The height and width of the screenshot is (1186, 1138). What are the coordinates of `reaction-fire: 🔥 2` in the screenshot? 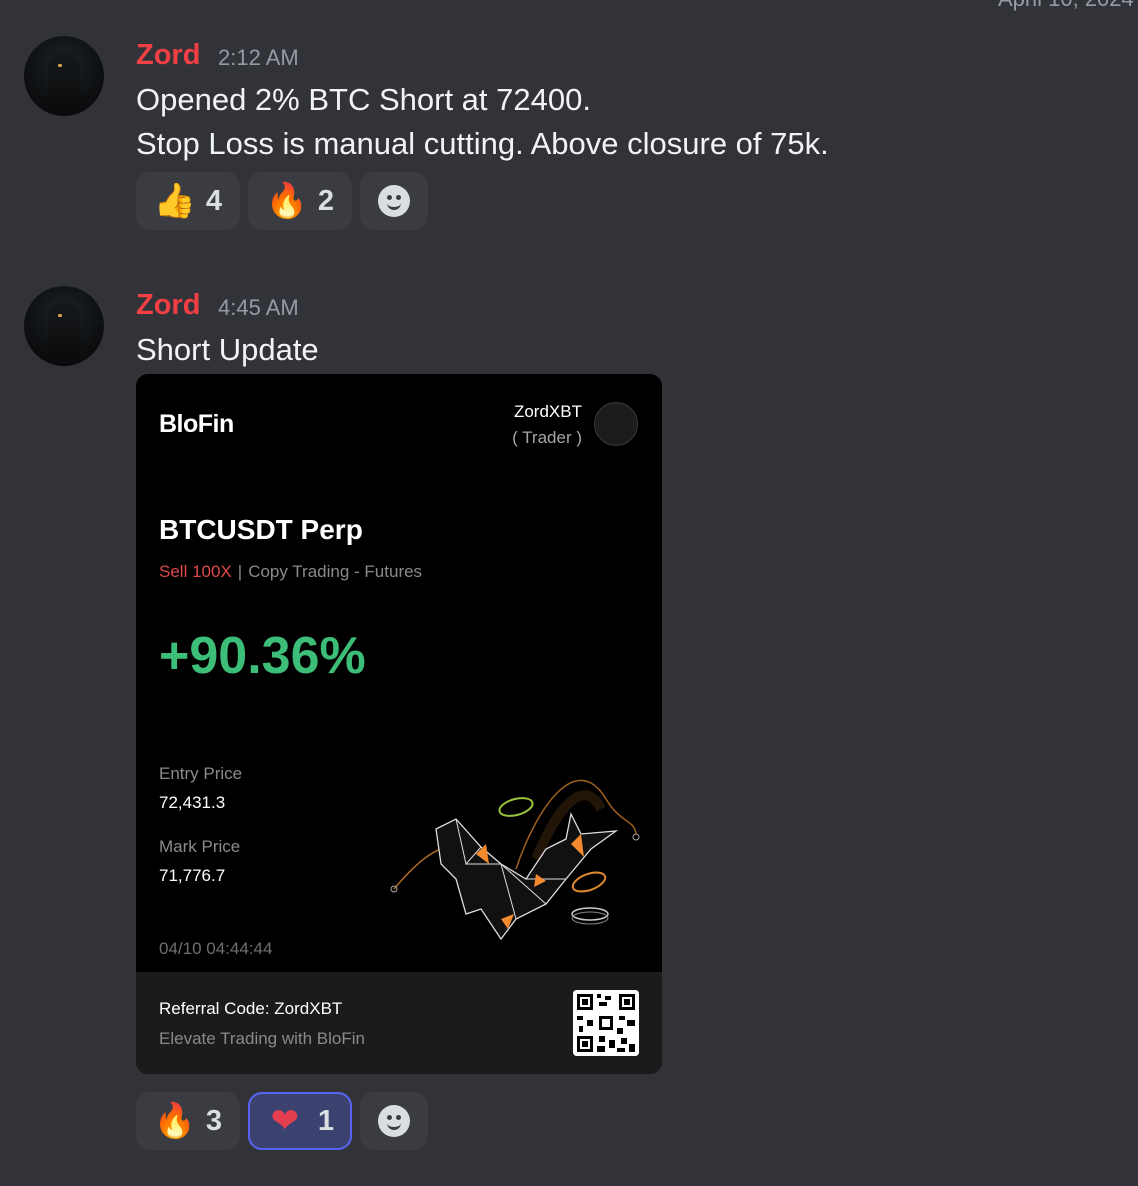 It's located at (300, 201).